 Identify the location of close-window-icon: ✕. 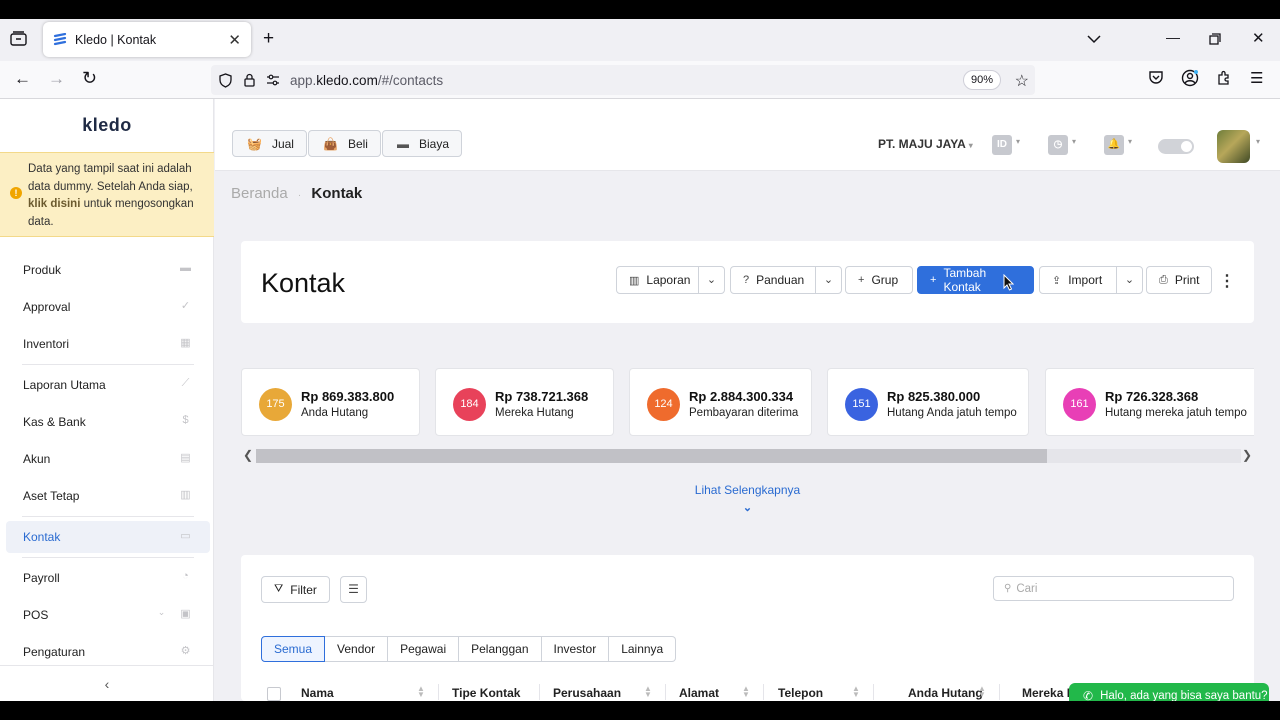
(1258, 38).